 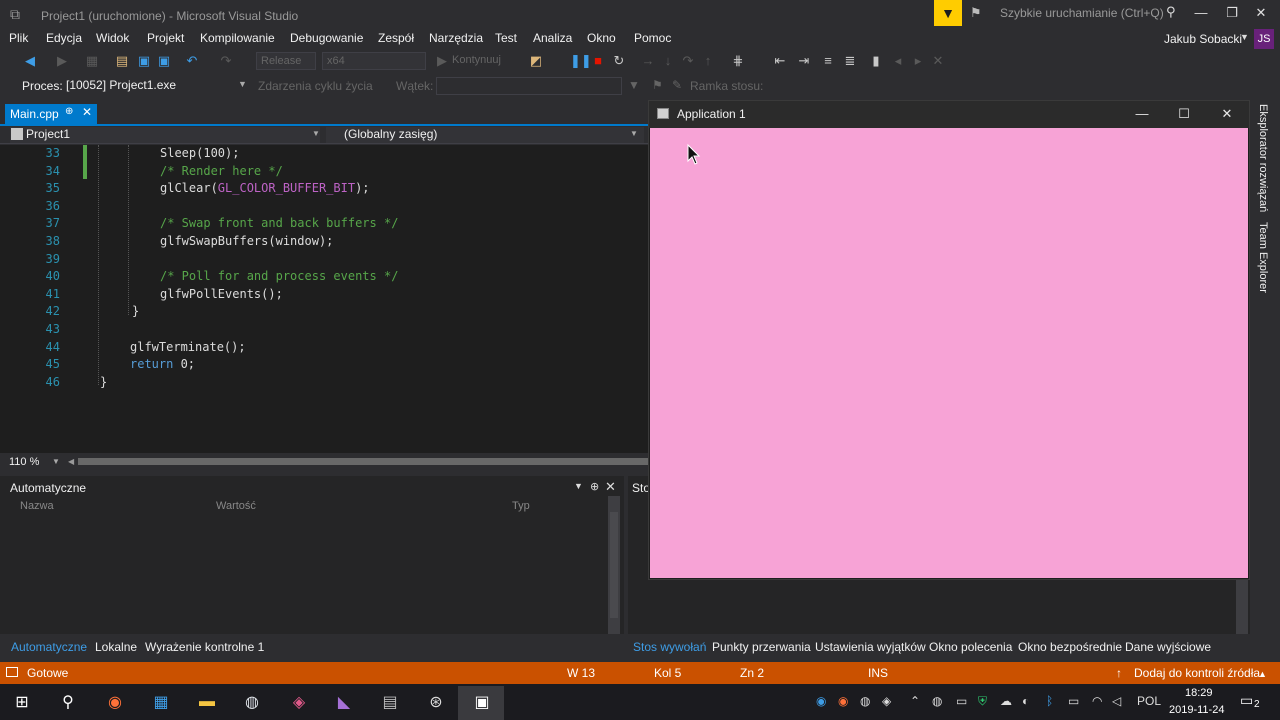 I want to click on indent-icon: ⇤, so click(x=780, y=61).